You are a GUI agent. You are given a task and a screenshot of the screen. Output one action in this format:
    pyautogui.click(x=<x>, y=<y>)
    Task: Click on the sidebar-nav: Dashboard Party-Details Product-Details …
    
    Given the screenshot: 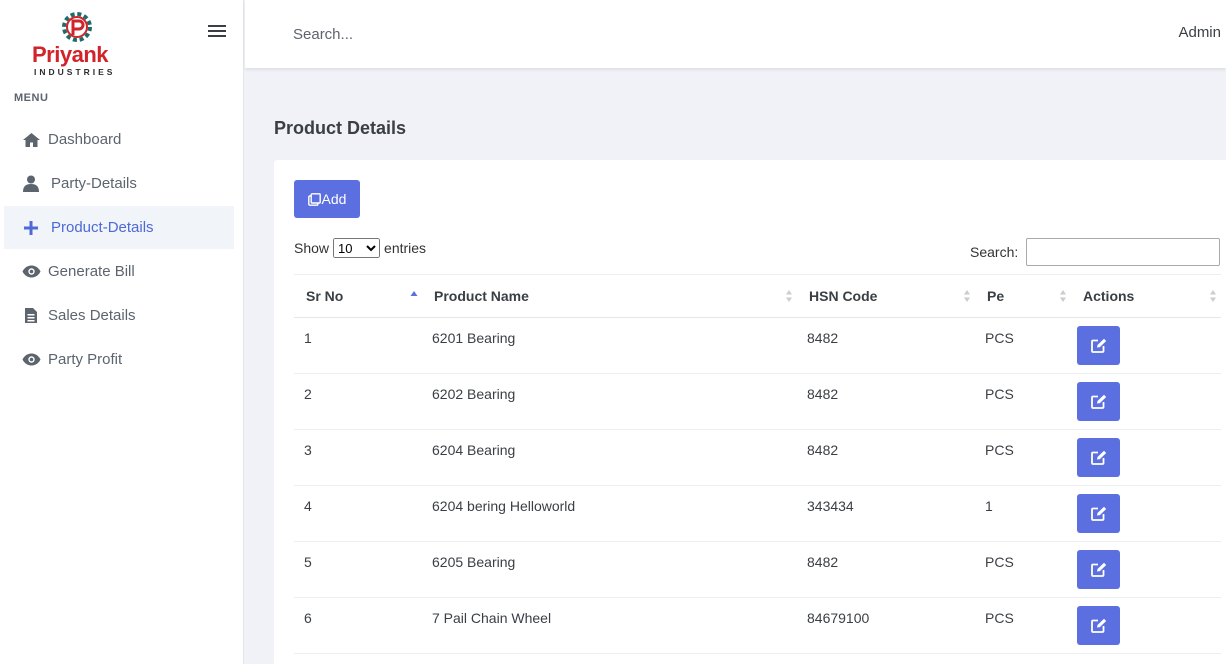 What is the action you would take?
    pyautogui.click(x=119, y=250)
    